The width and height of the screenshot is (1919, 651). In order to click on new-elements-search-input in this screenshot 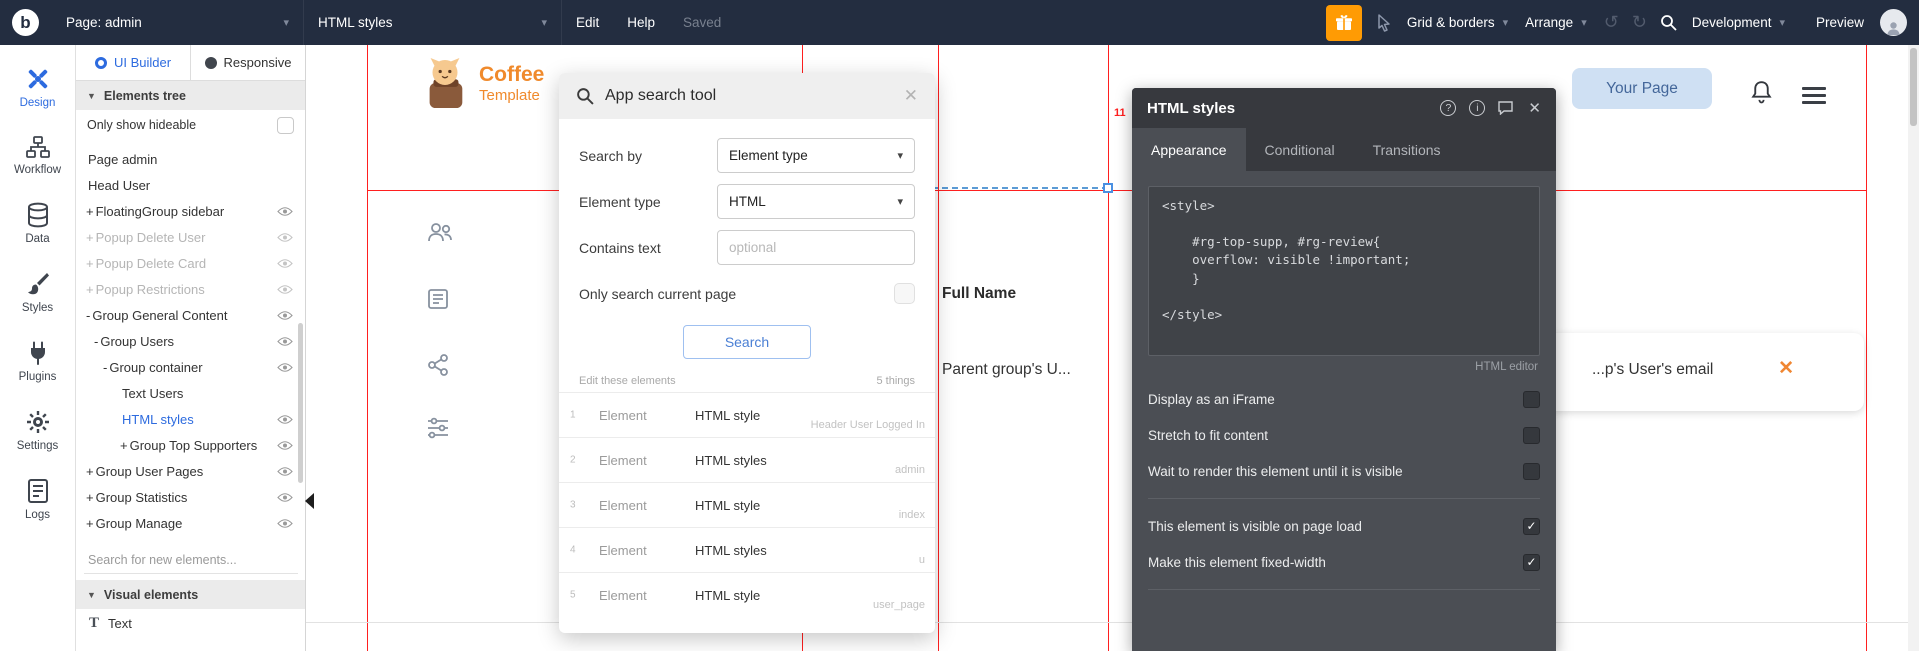, I will do `click(191, 560)`.